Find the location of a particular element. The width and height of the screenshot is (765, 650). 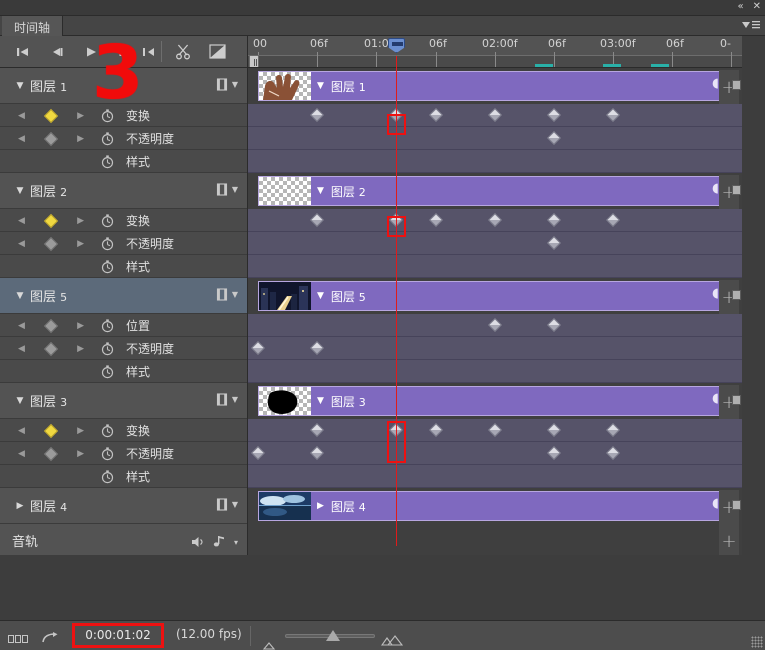

close-icon: ✕ is located at coordinates (757, 7).